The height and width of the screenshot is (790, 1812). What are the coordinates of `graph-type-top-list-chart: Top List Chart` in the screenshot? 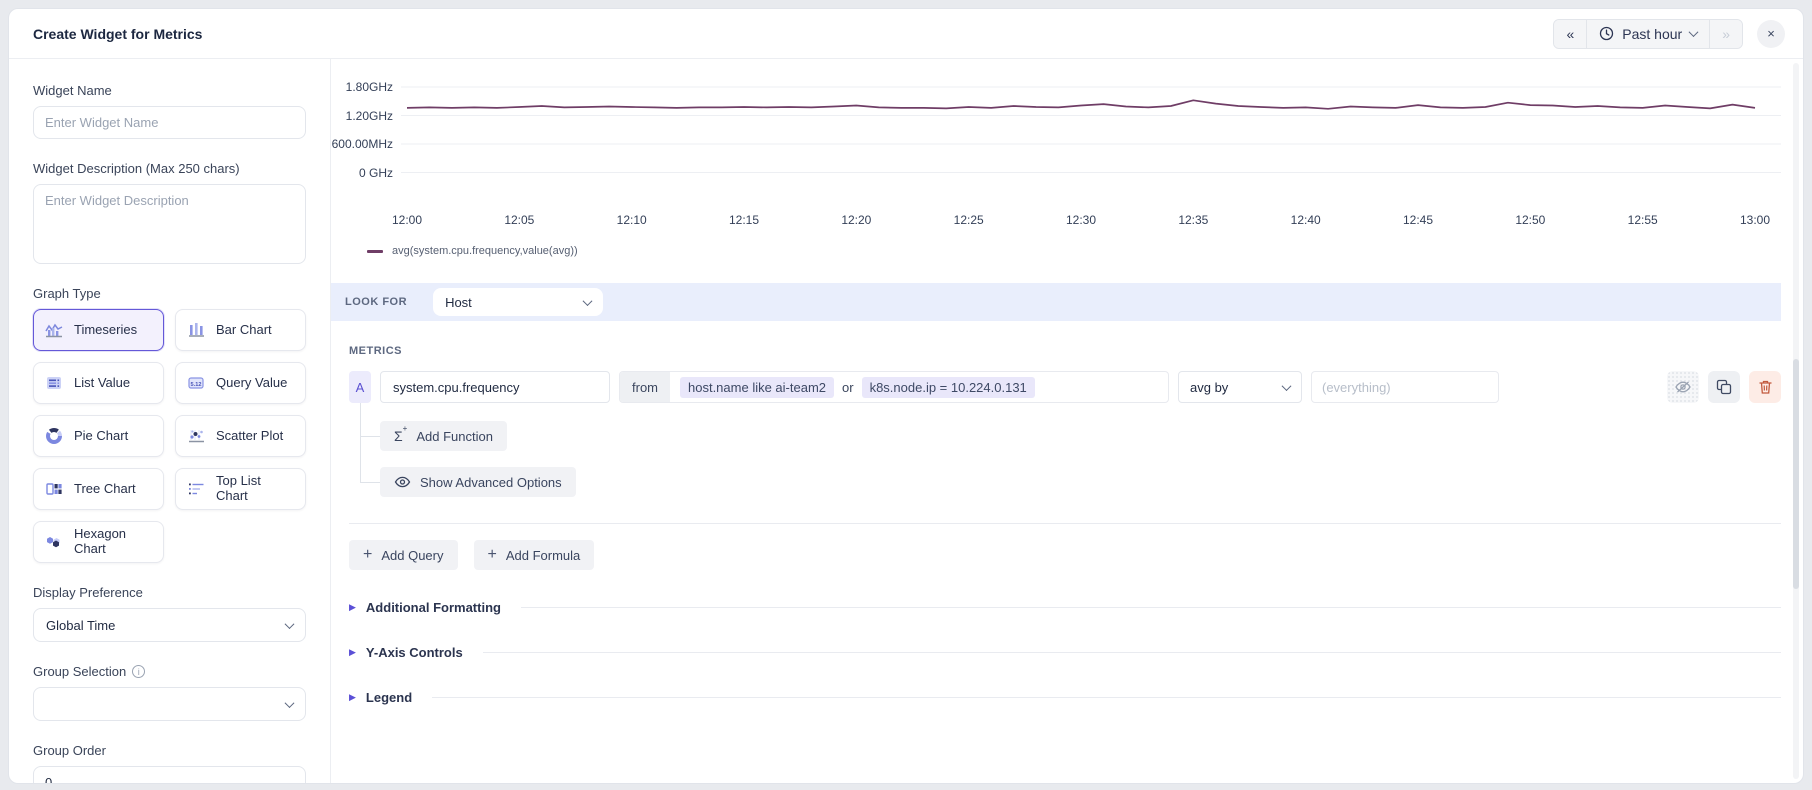 It's located at (240, 489).